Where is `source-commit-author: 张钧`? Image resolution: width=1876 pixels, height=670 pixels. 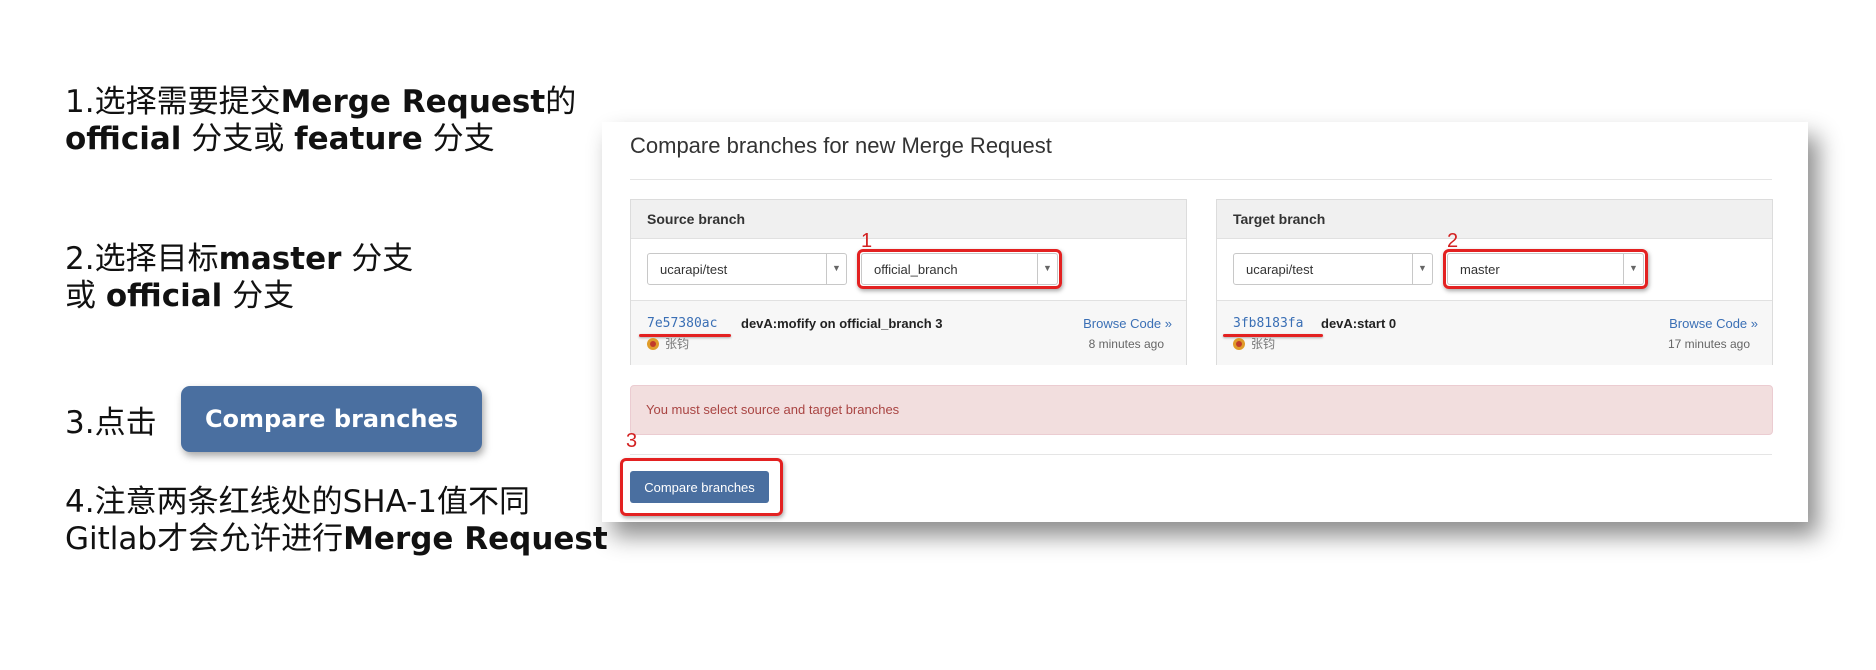
source-commit-author: 张钧 is located at coordinates (668, 343).